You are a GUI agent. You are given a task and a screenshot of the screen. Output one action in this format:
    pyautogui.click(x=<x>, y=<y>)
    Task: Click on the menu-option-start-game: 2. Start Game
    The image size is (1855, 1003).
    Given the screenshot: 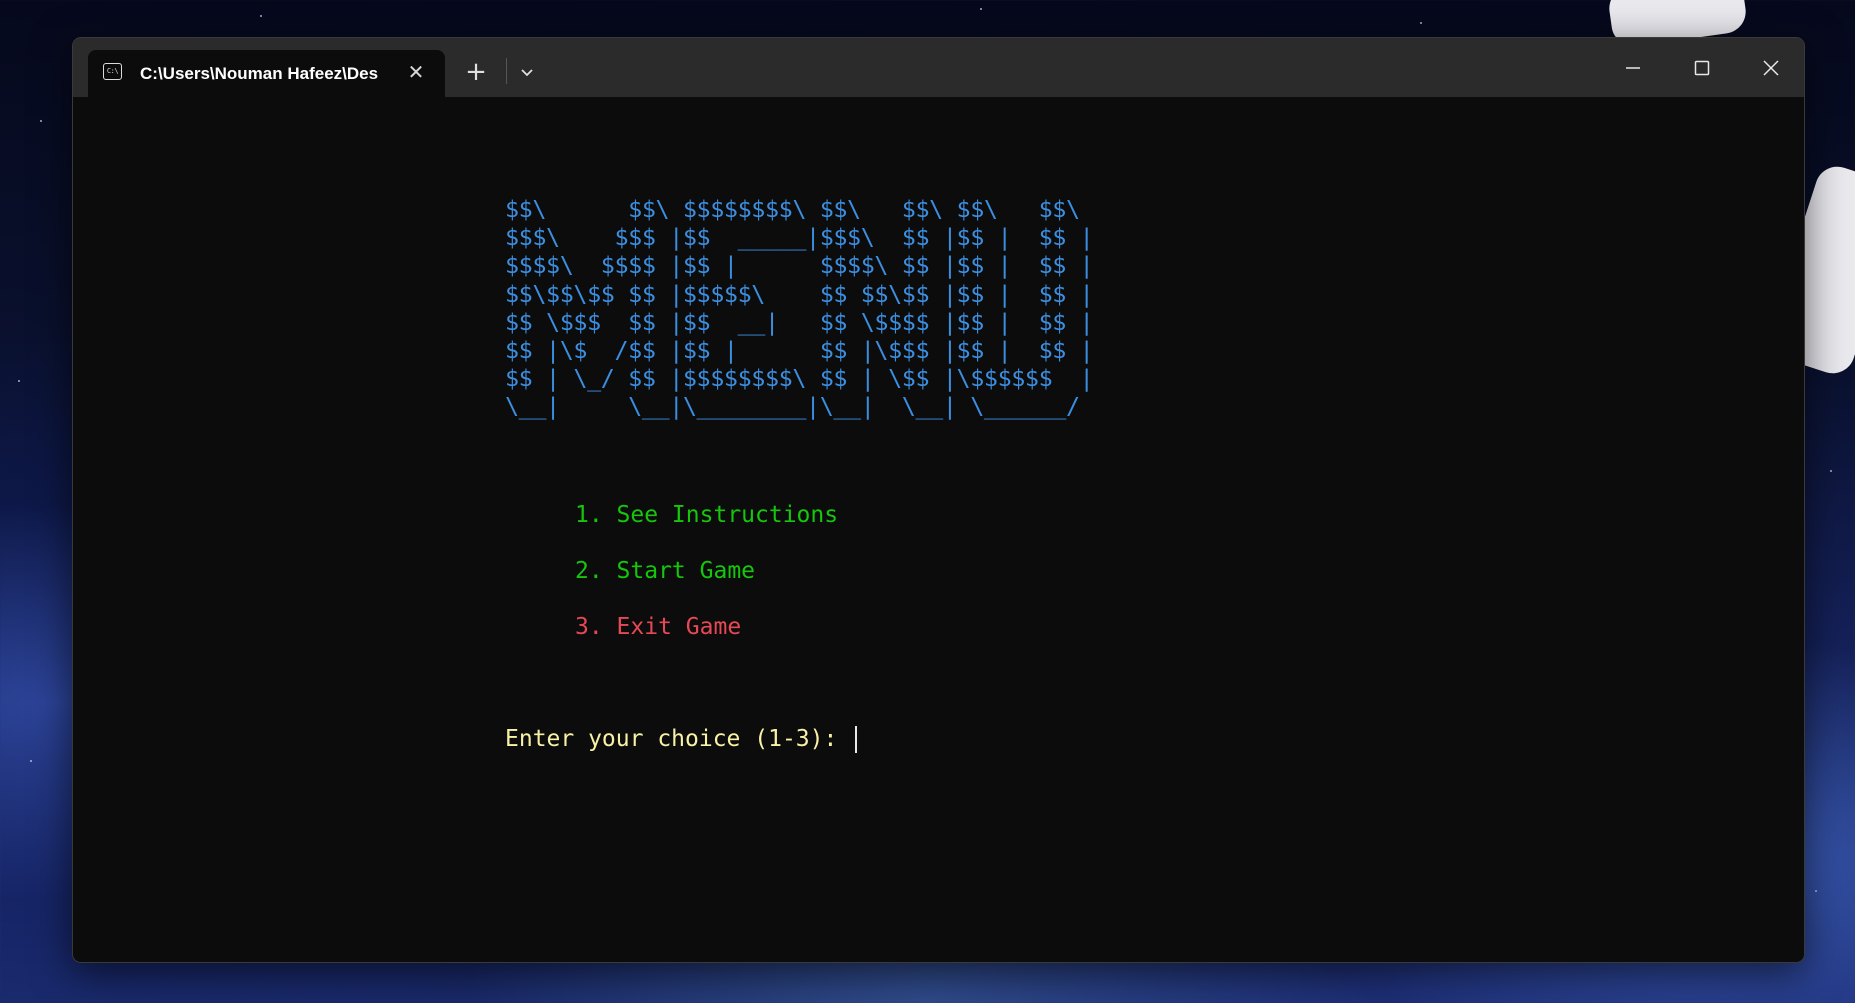 What is the action you would take?
    pyautogui.click(x=665, y=571)
    